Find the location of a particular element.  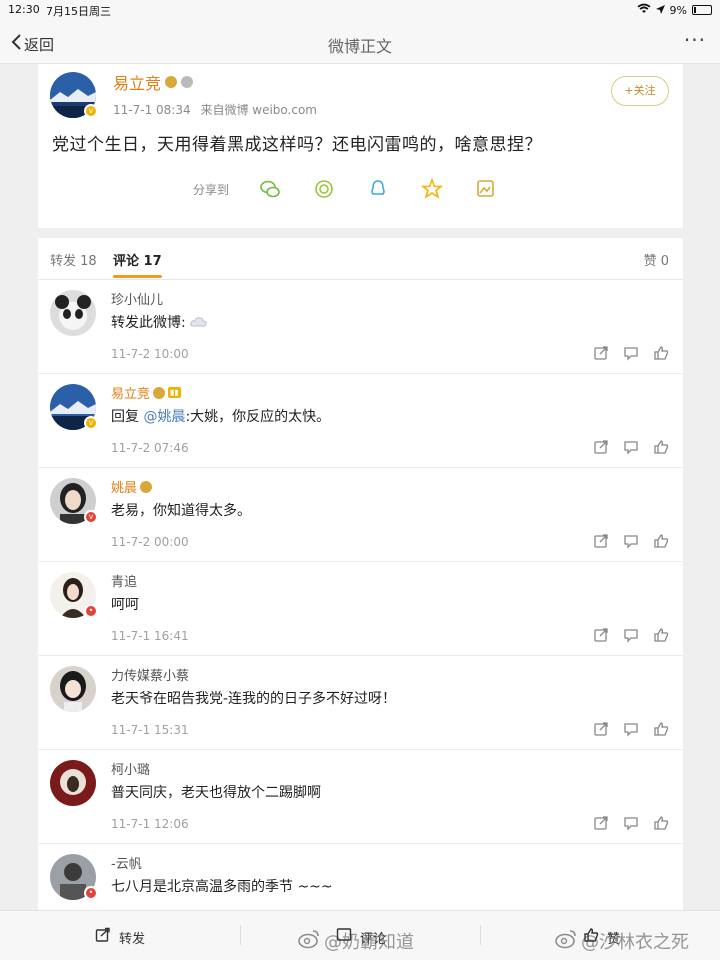

commenter-name: 姚晨 is located at coordinates (132, 486).